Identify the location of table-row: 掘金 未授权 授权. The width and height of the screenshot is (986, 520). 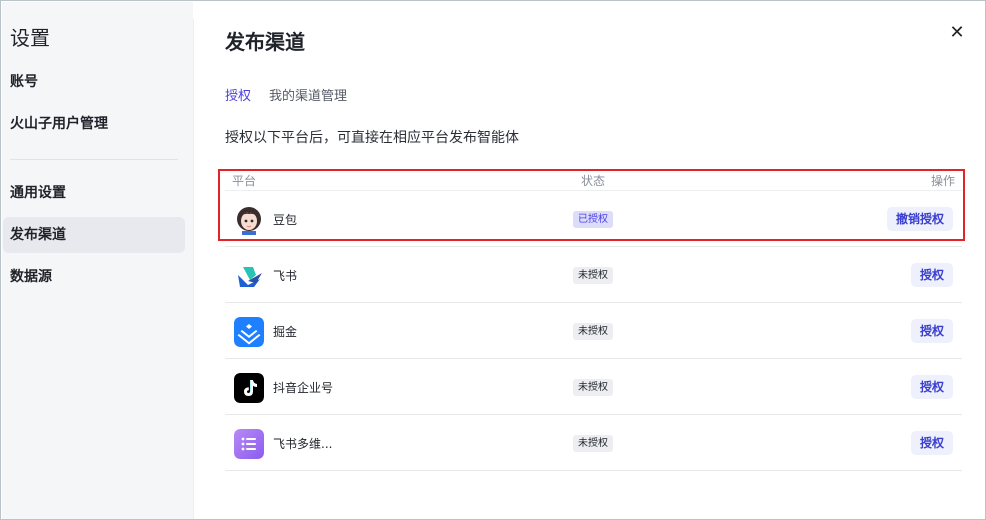
(593, 331).